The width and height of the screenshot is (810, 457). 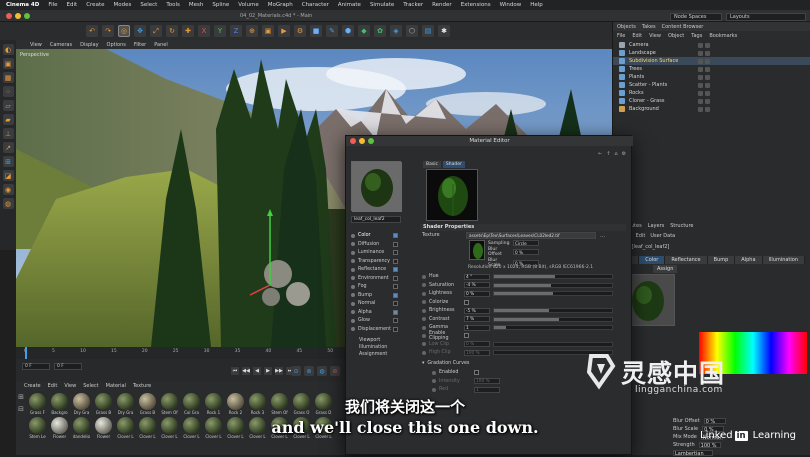 I want to click on param-value-field: 100 %, so click(x=477, y=352).